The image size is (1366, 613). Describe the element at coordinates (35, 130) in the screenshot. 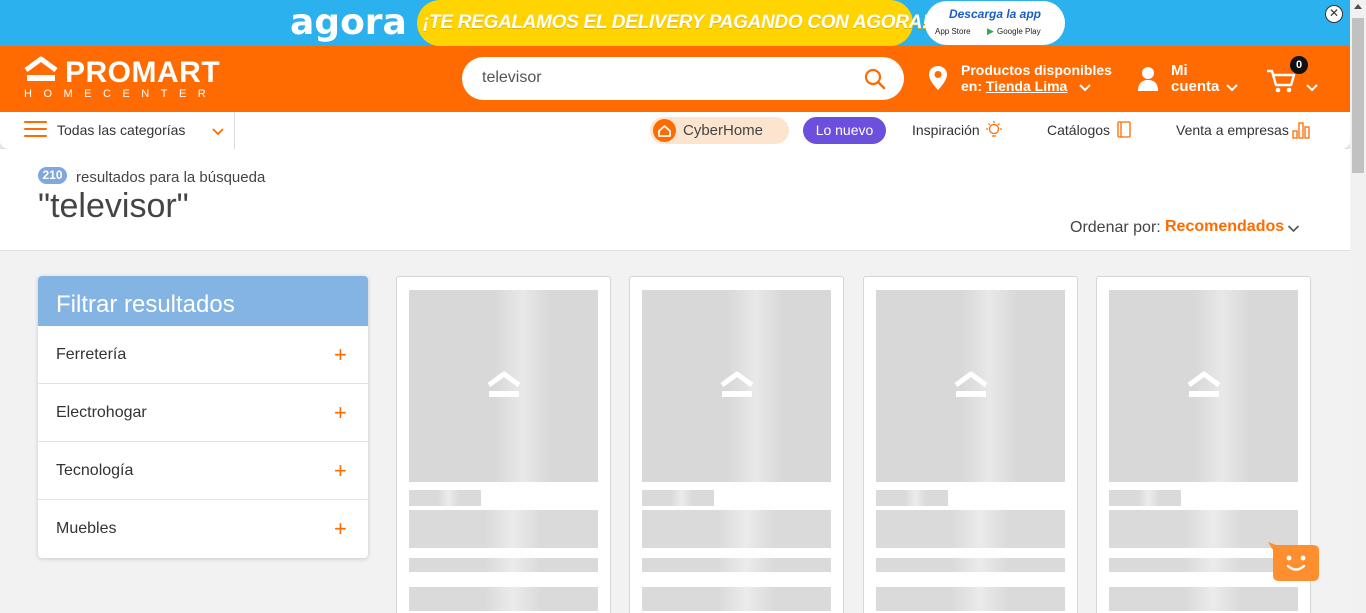

I see `hamburger-menu-icon` at that location.